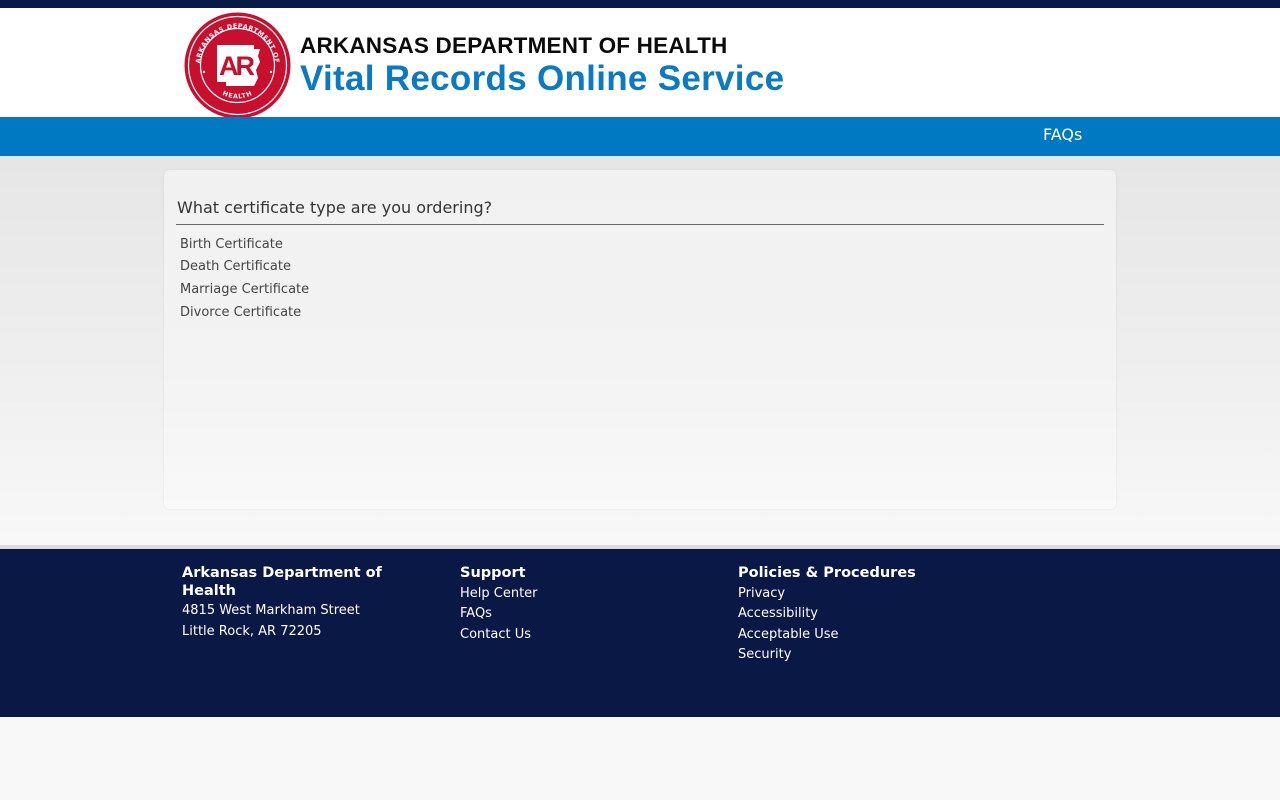  I want to click on option-birth-certificate: Birth Certificate, so click(231, 244).